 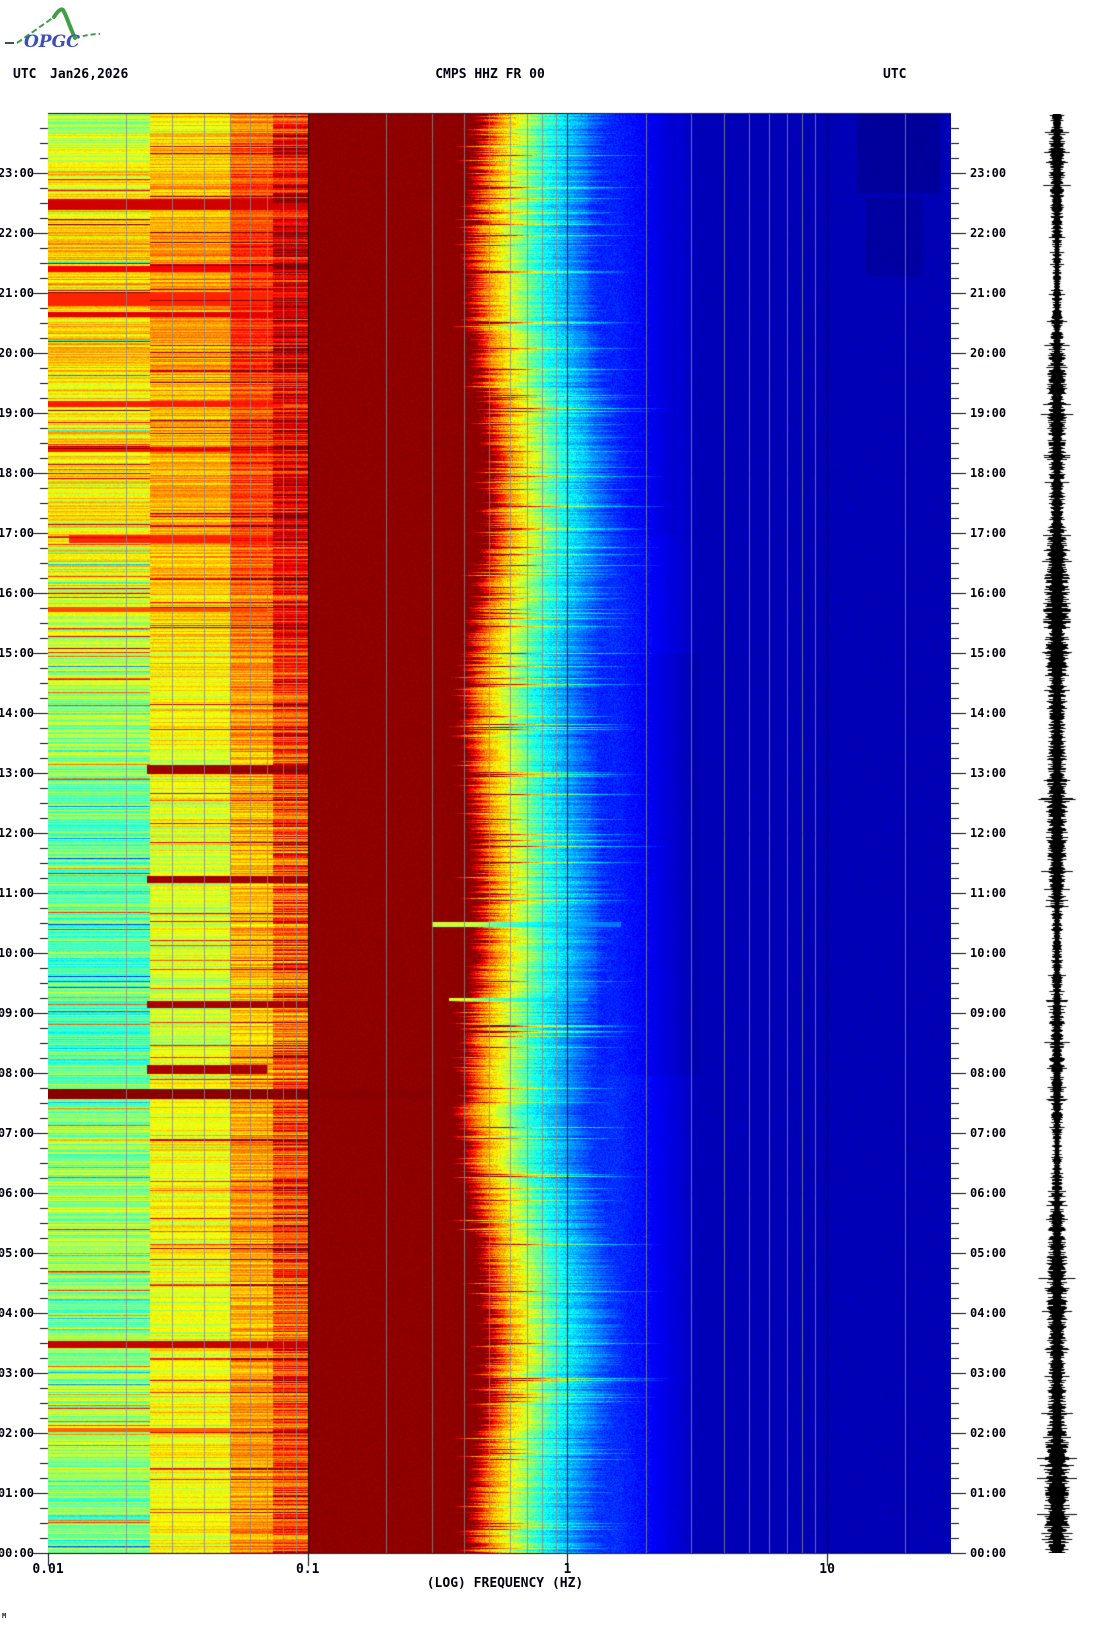 What do you see at coordinates (17, 293) in the screenshot?
I see `left-time-label: 21:00` at bounding box center [17, 293].